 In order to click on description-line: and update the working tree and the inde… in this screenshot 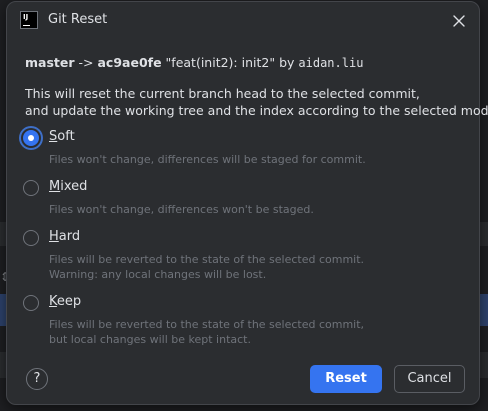, I will do `click(256, 110)`.